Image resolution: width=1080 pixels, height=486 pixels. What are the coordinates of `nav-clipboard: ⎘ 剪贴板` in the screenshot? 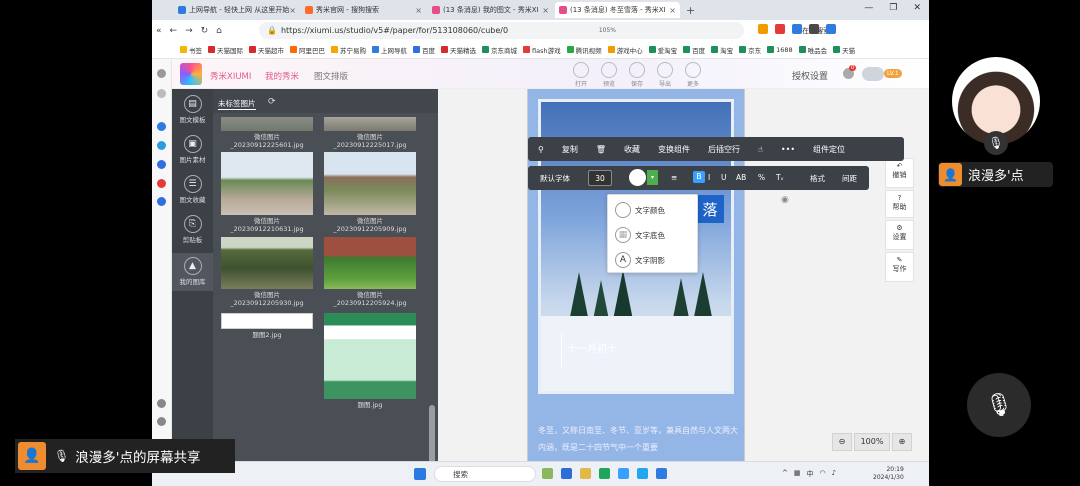 It's located at (192, 229).